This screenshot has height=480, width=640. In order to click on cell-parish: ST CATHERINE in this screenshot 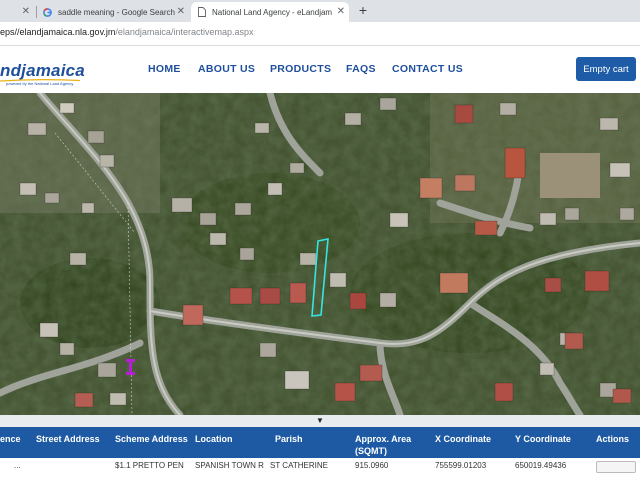, I will do `click(299, 465)`.